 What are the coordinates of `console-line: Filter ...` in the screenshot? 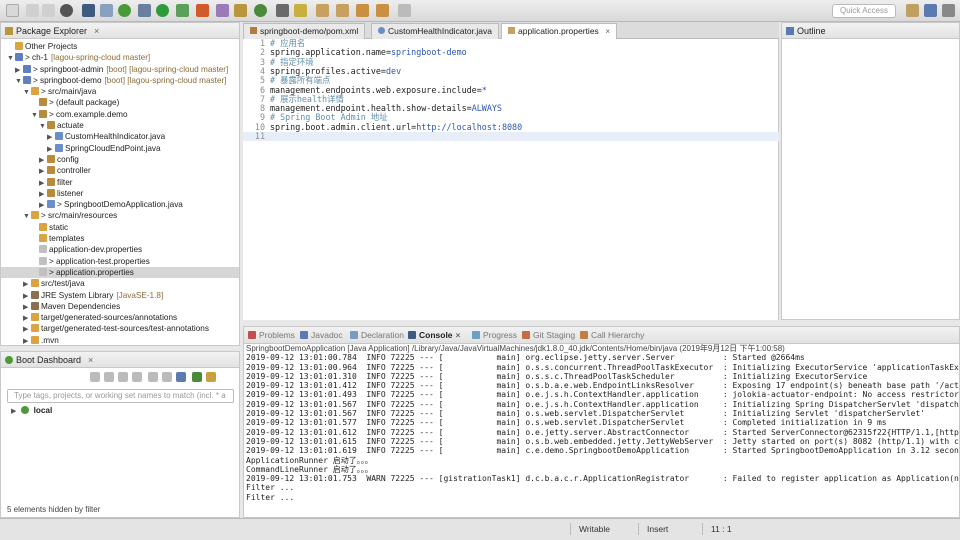 It's located at (270, 488).